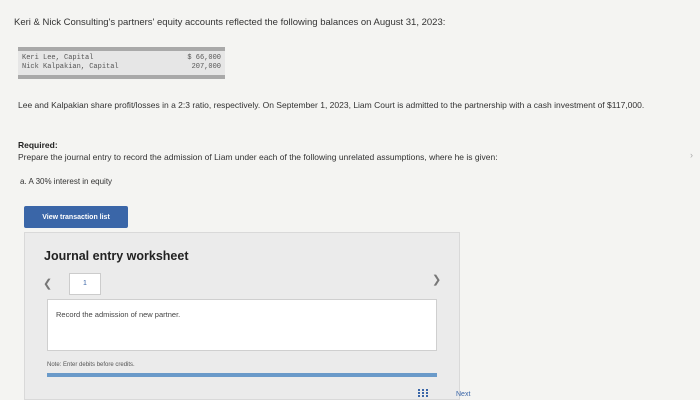  Describe the element at coordinates (116, 256) in the screenshot. I see `worksheet-title: Journal entry worksheet` at that location.